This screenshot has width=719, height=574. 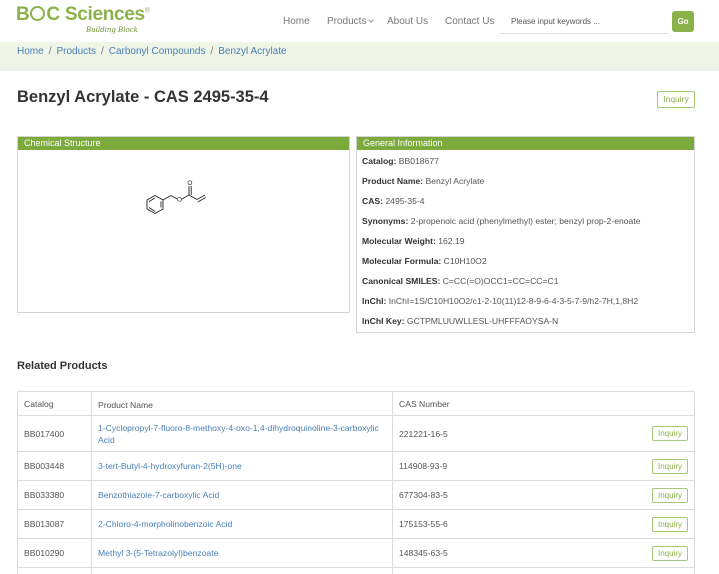 What do you see at coordinates (371, 20) in the screenshot?
I see `chevron-down-icon` at bounding box center [371, 20].